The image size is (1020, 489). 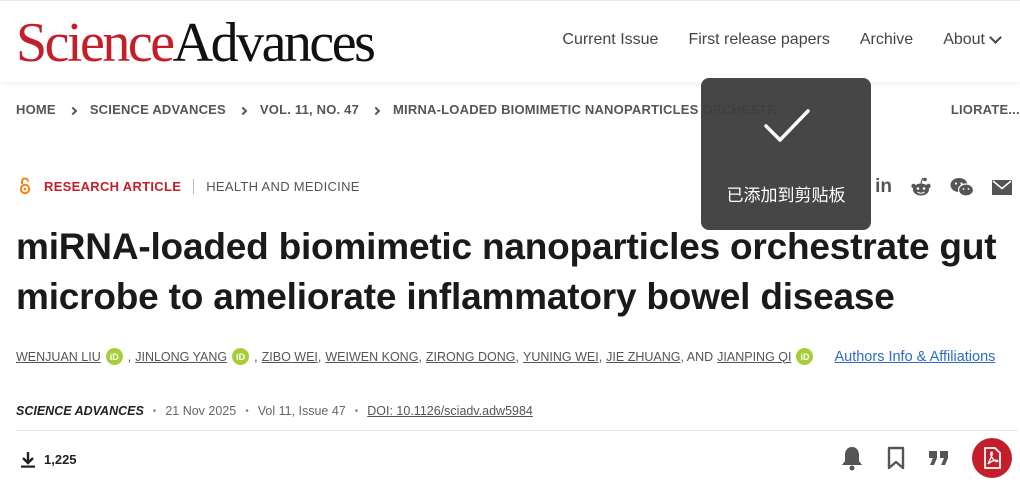 I want to click on pdf-button, so click(x=992, y=458).